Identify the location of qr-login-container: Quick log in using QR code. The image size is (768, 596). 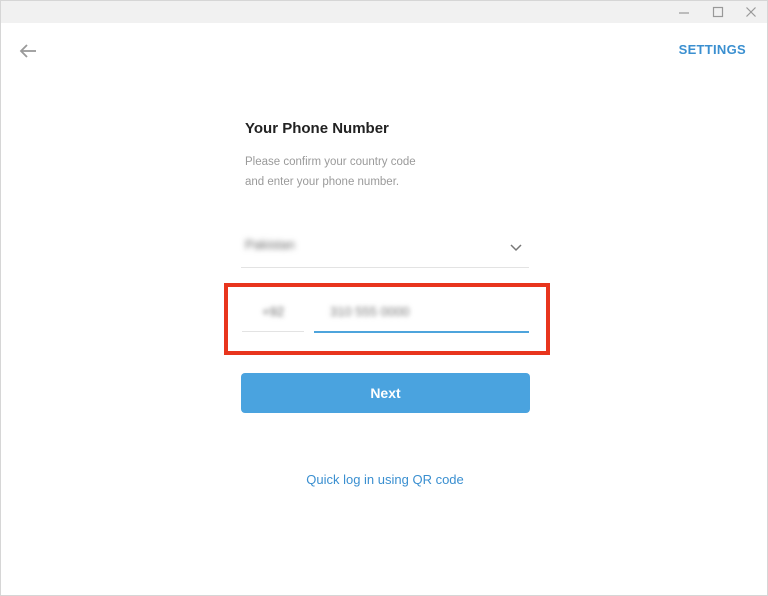
(384, 479).